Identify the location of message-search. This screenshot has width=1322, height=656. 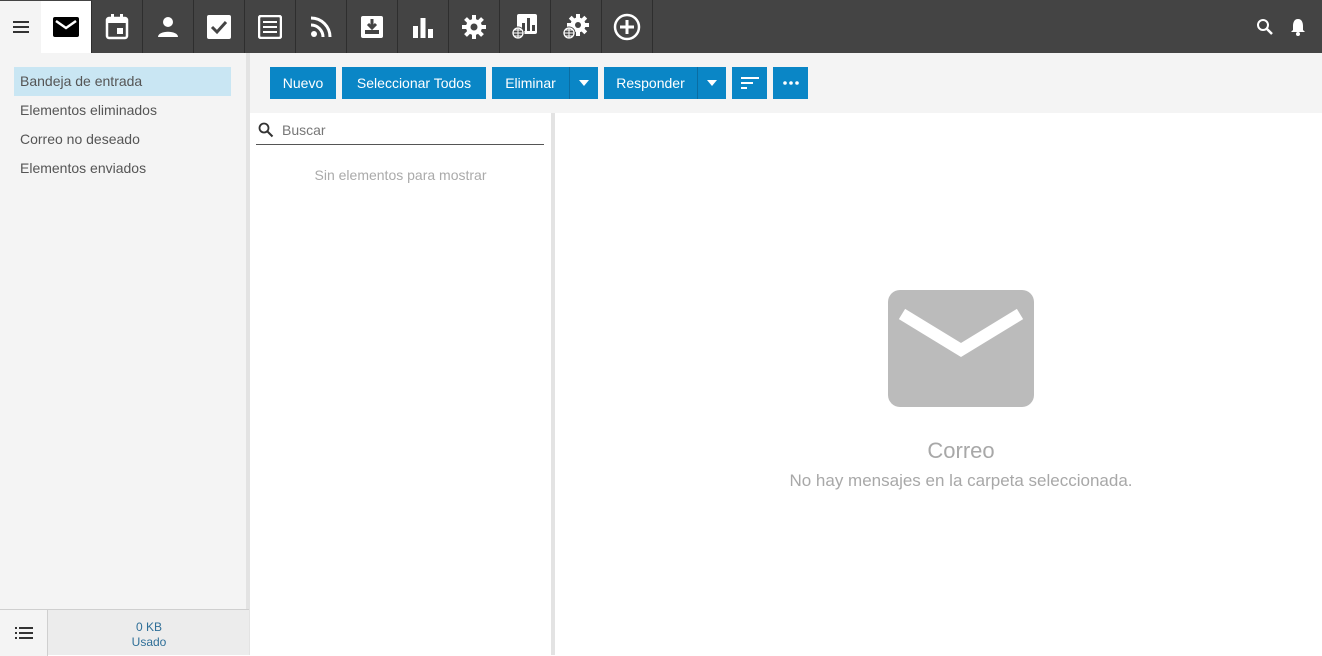
(400, 130).